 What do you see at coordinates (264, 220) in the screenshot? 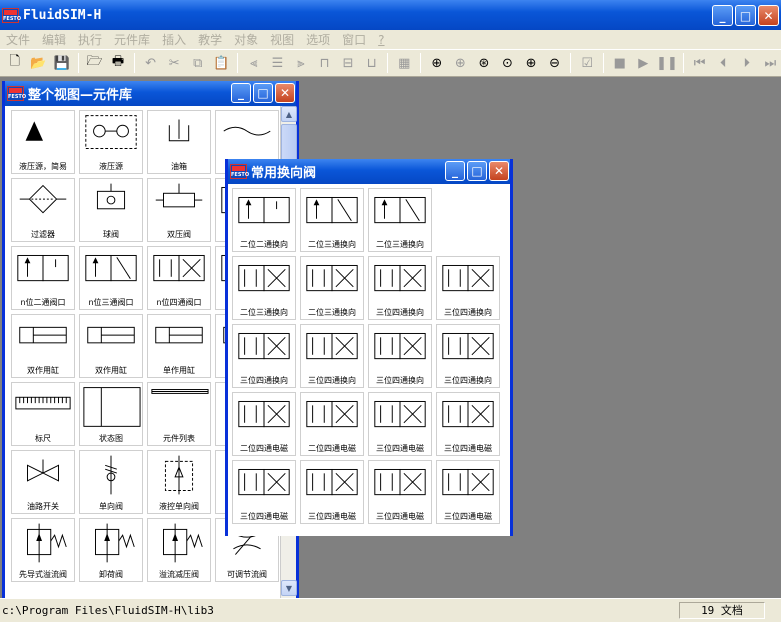
I see `valve-item: 二位二通换向` at bounding box center [264, 220].